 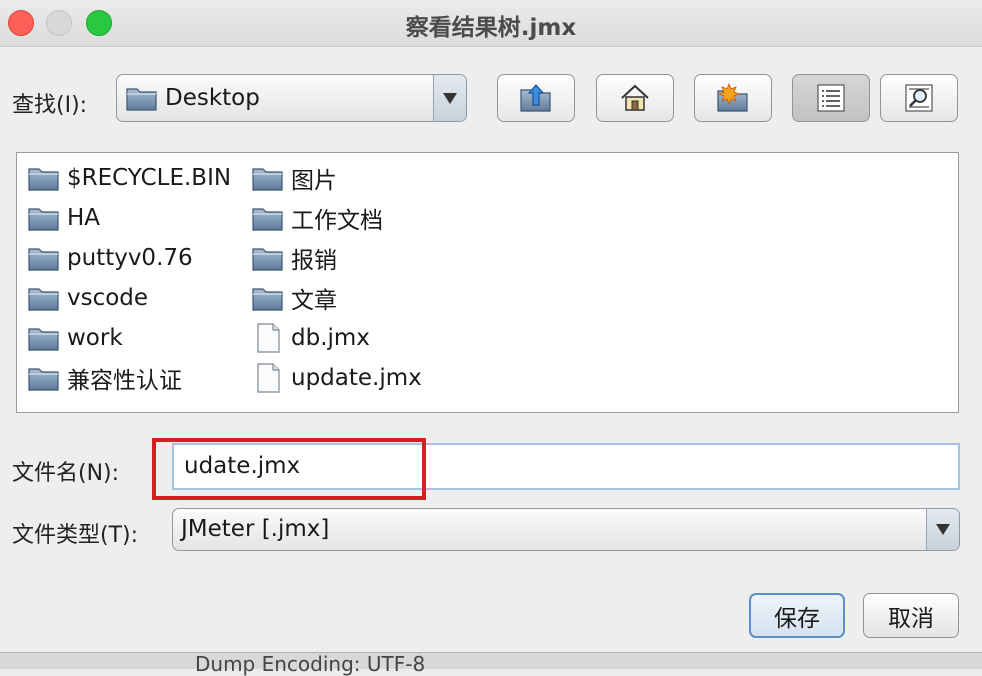 I want to click on title-bar: 察看结果树.jmx, so click(x=491, y=23).